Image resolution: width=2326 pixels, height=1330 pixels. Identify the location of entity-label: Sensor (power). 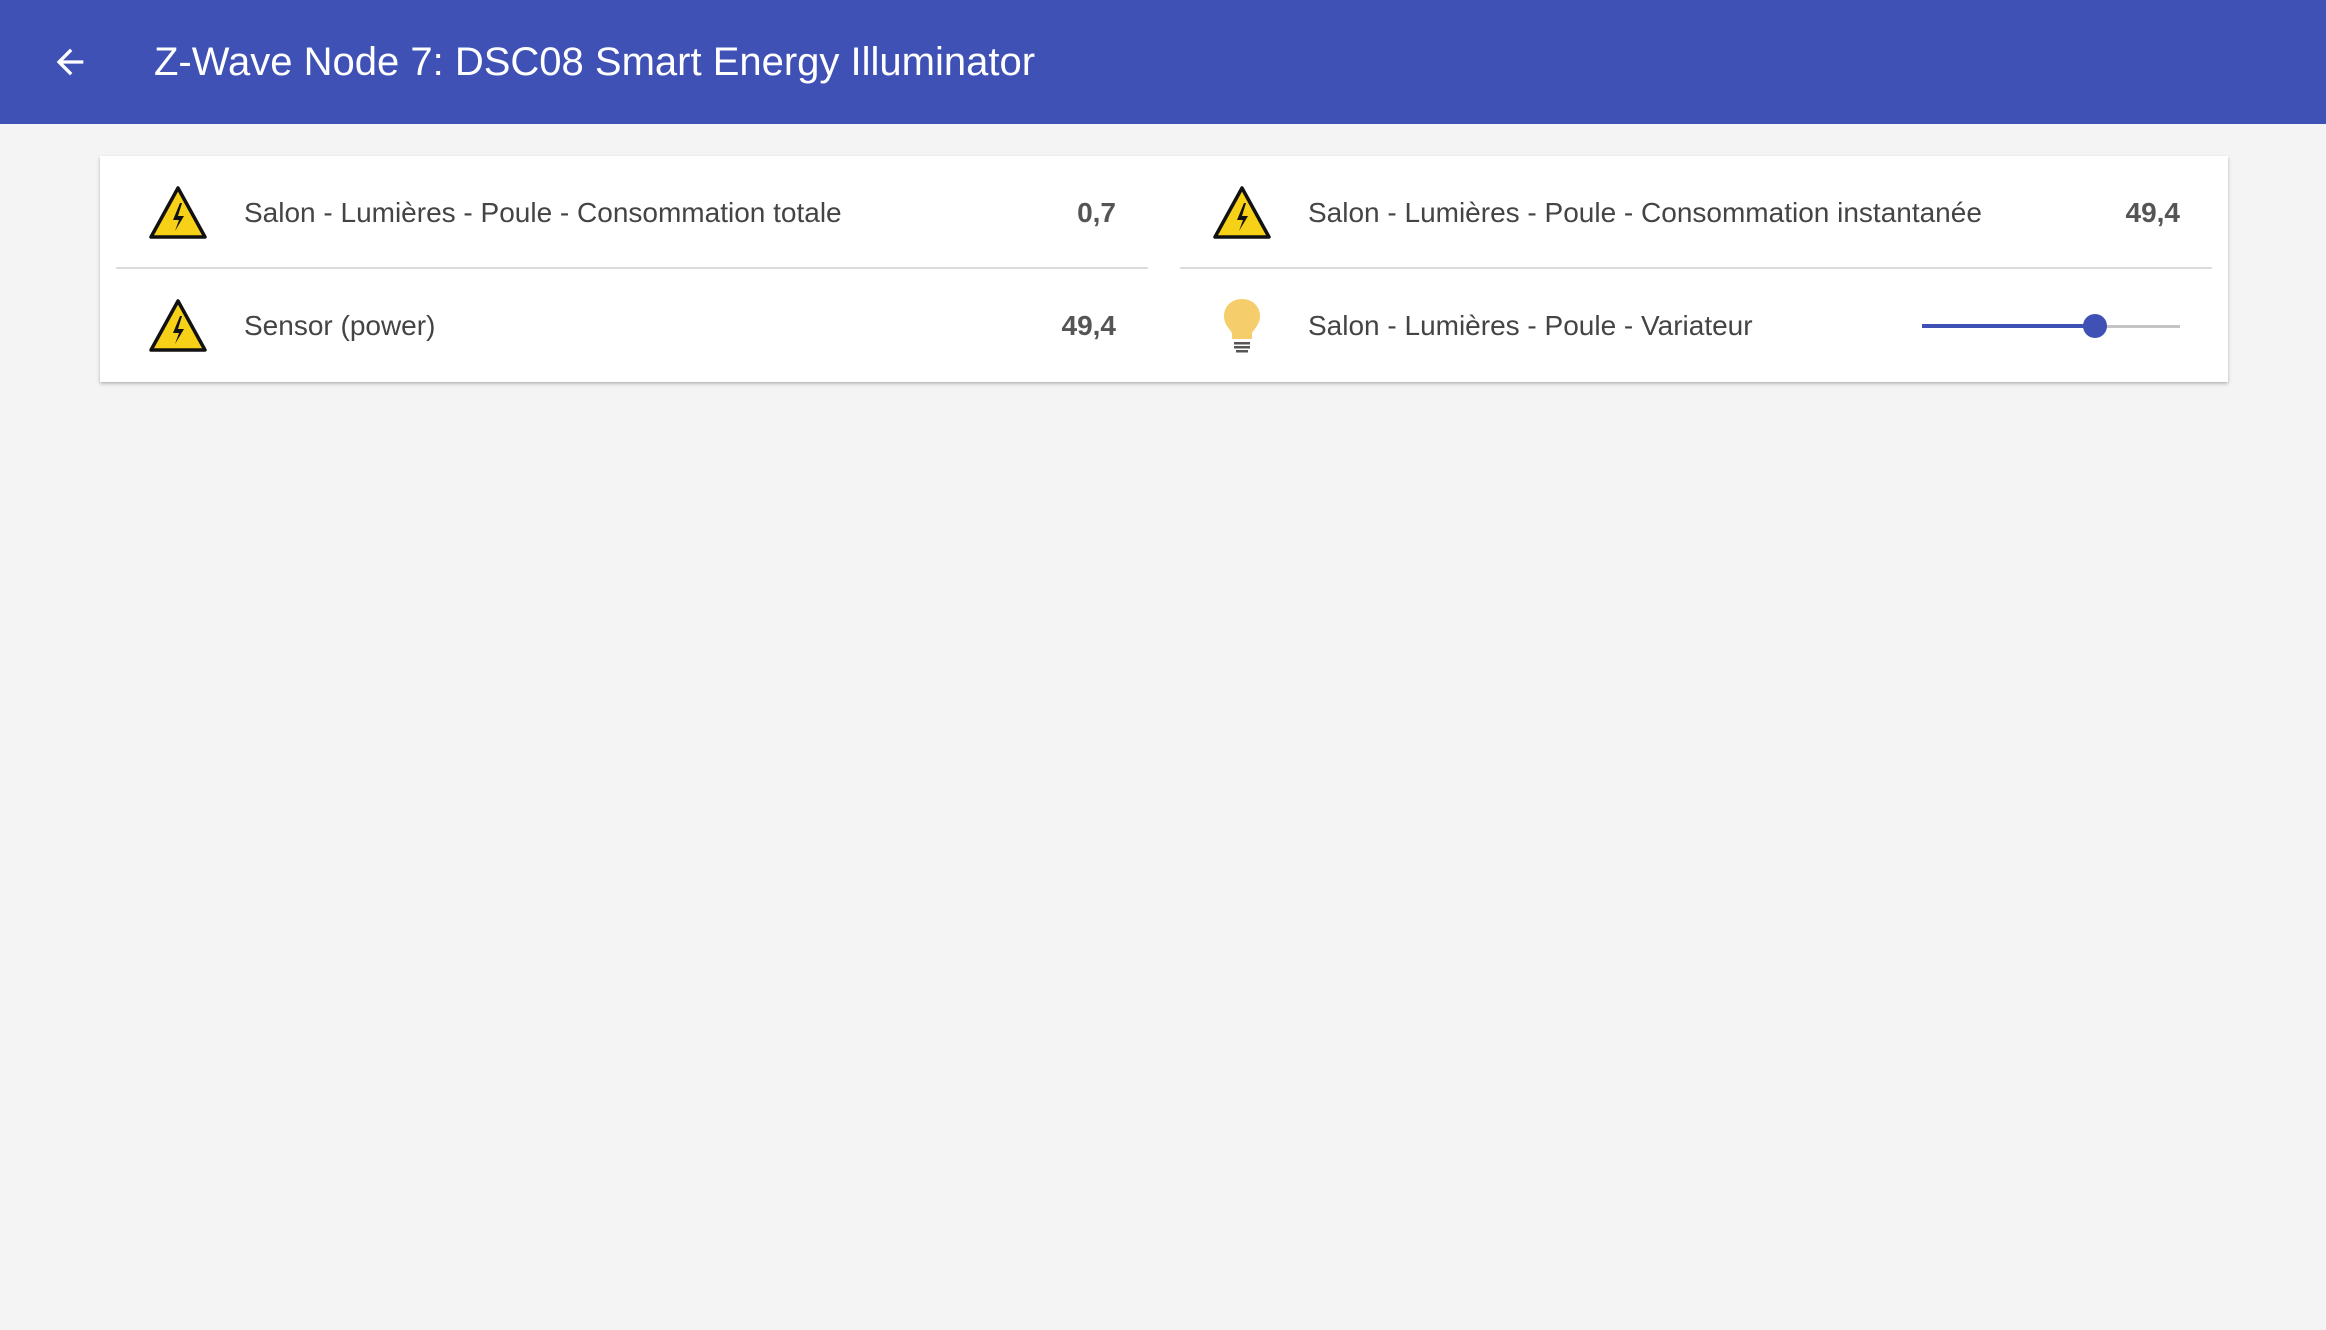
(340, 325).